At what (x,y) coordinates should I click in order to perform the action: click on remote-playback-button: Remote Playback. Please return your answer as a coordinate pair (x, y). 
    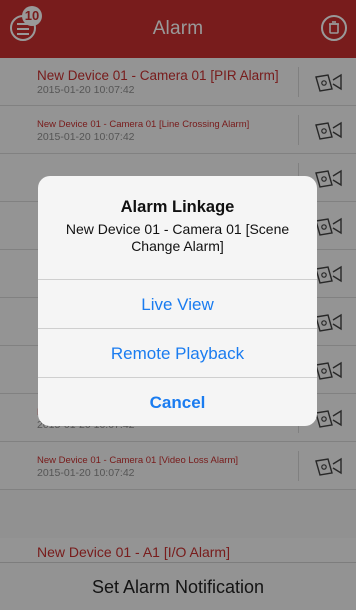
    Looking at the image, I should click on (177, 352).